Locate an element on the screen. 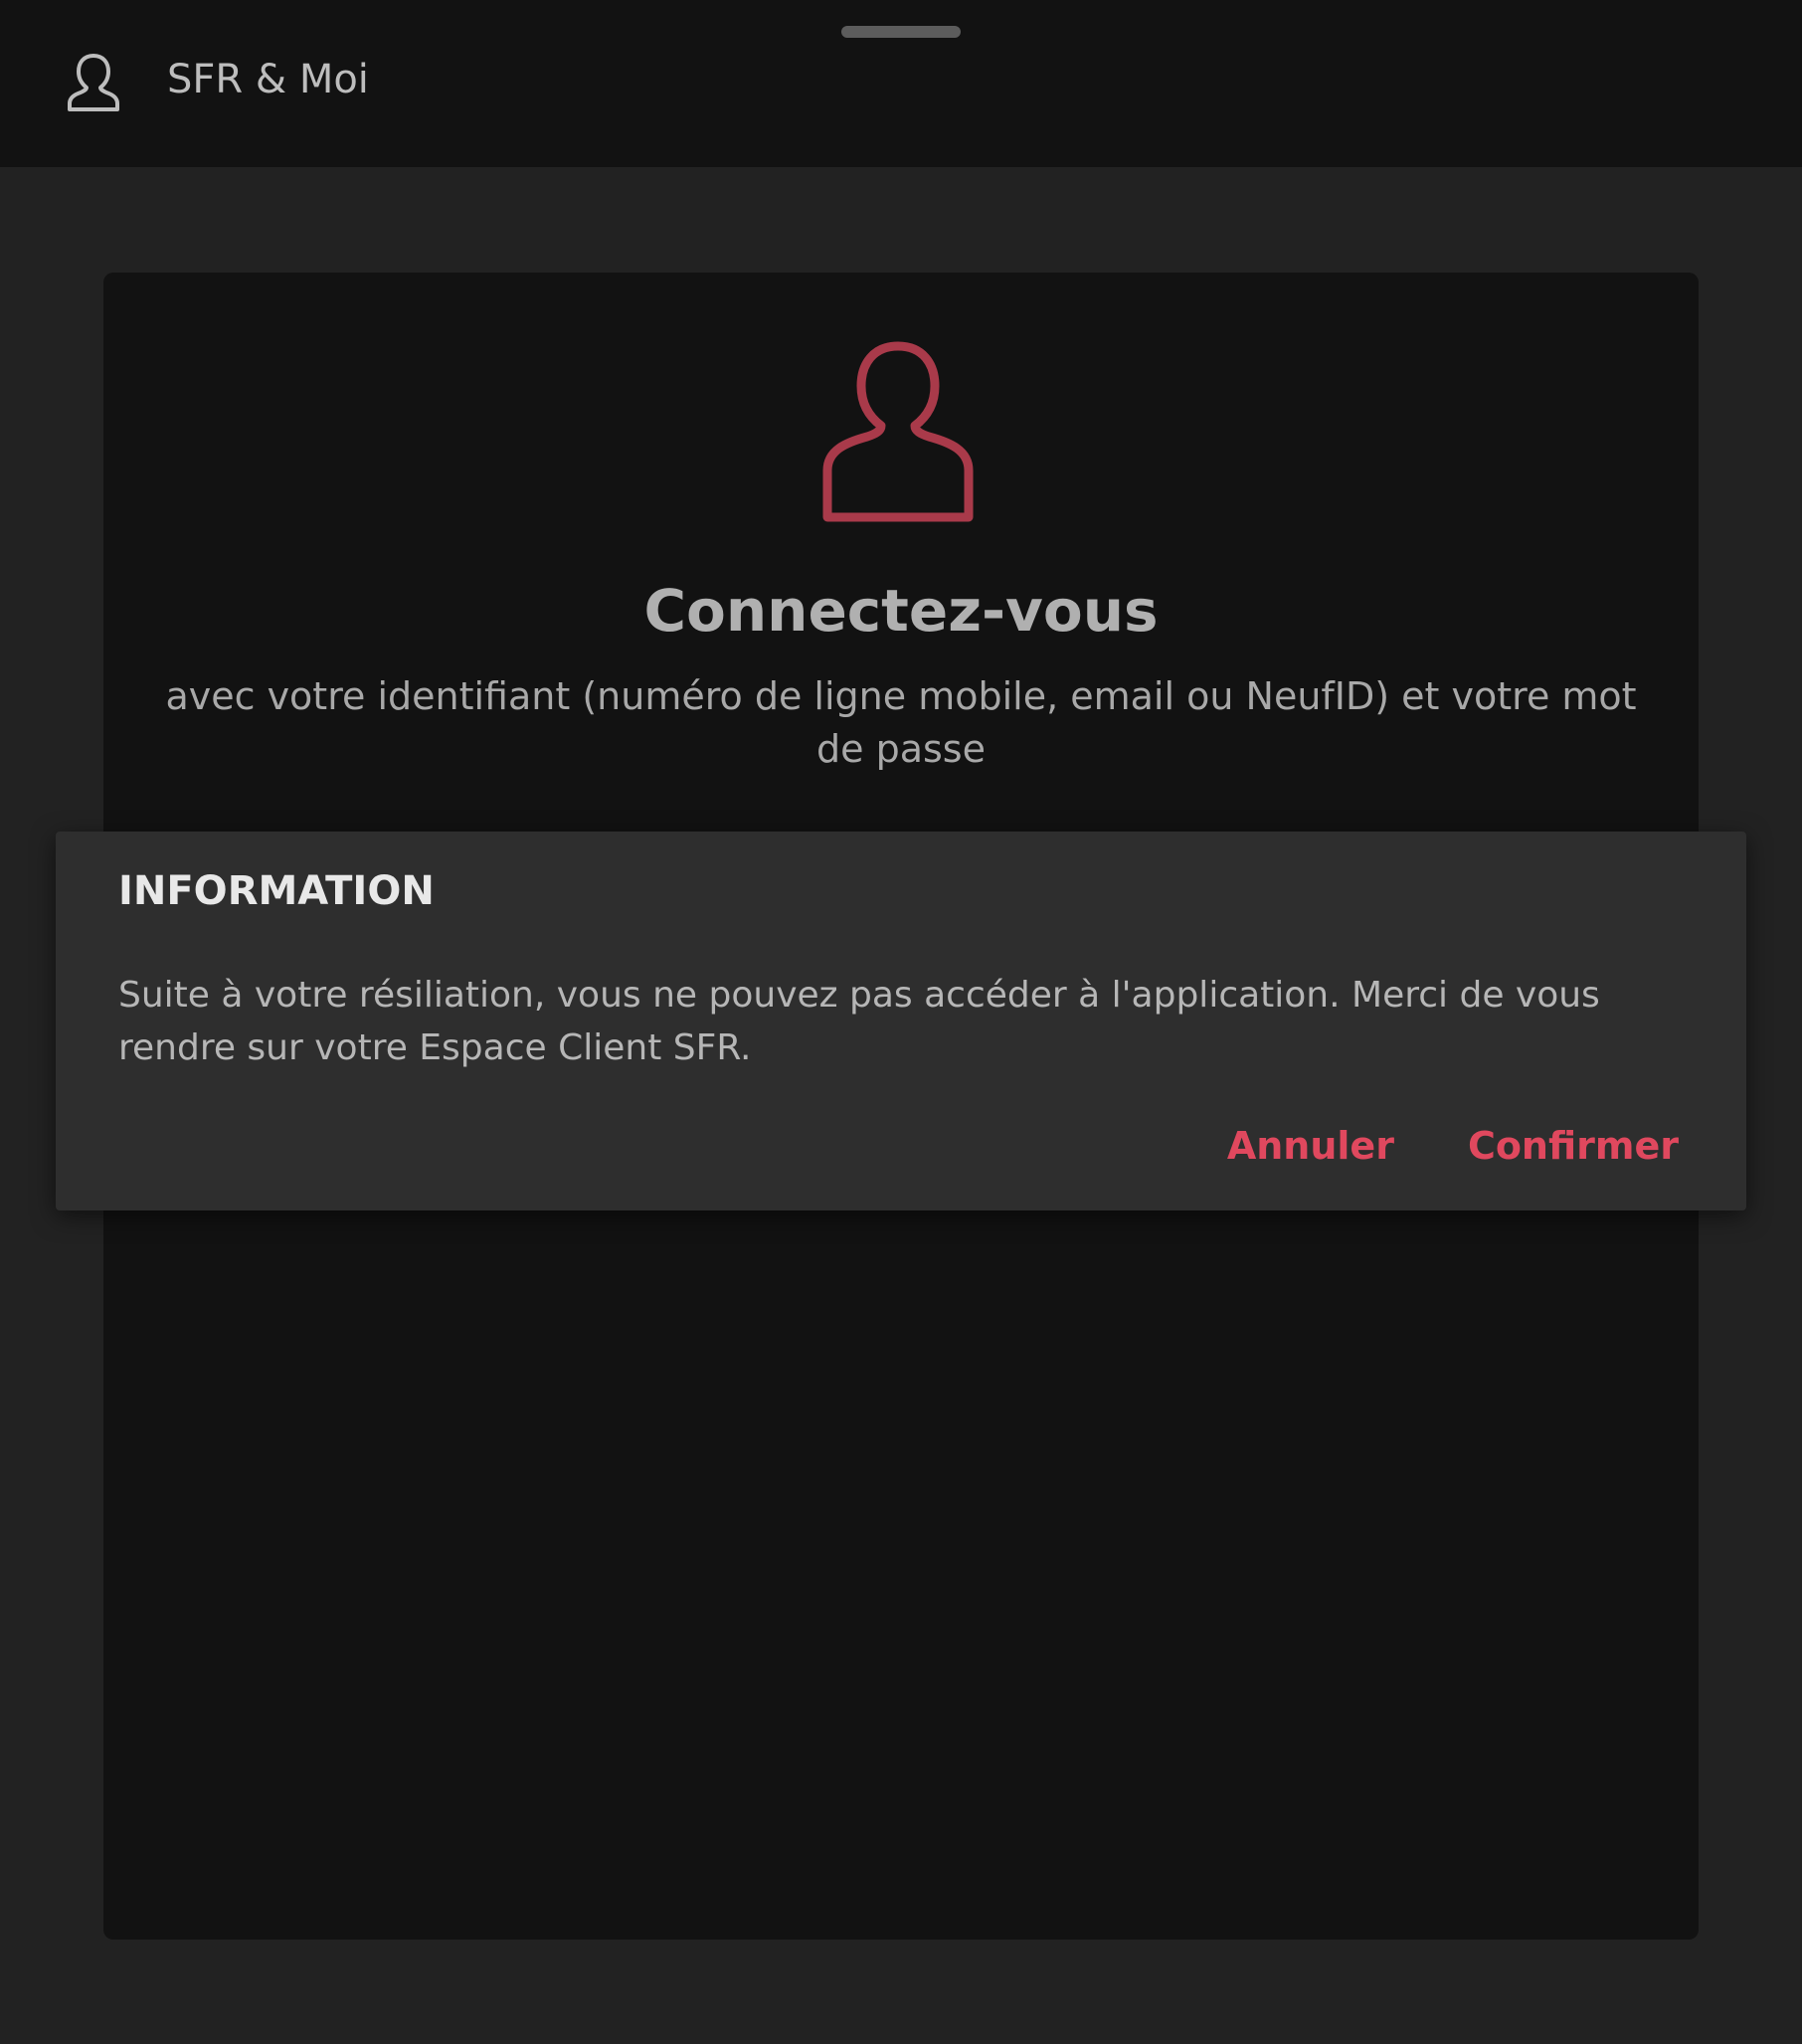 The height and width of the screenshot is (2044, 1802). dialog-title: INFORMATION is located at coordinates (276, 891).